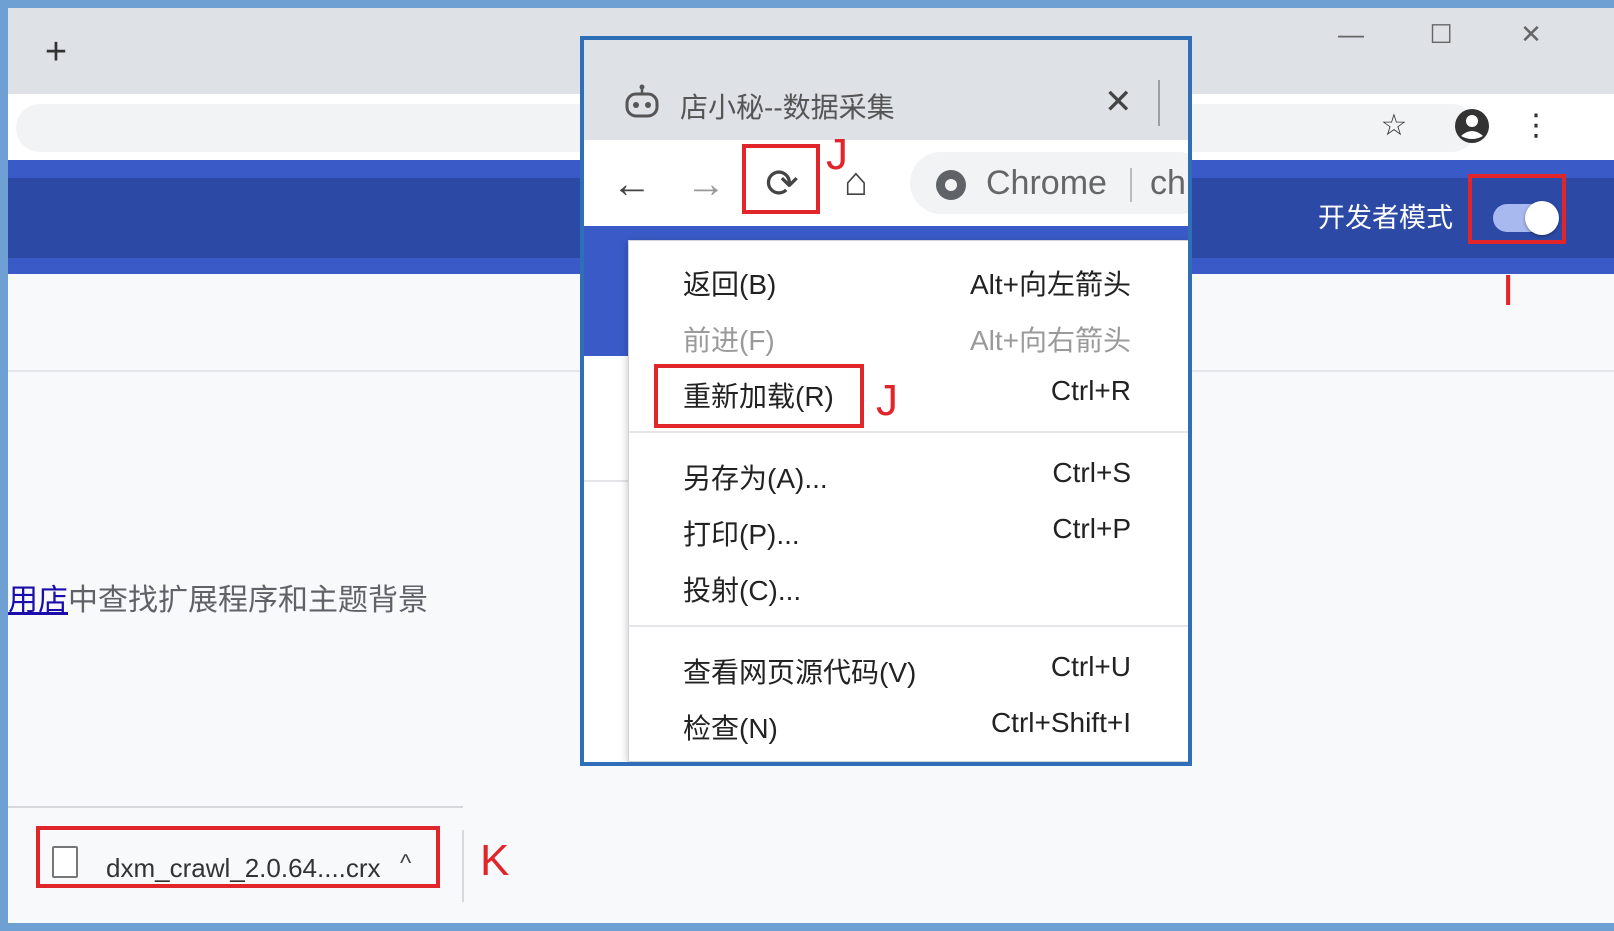 This screenshot has height=931, width=1614. I want to click on annotation-label-k: K, so click(495, 860).